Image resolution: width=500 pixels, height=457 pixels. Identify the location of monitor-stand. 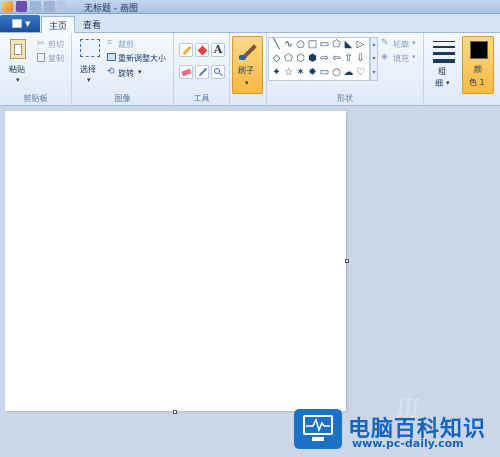
(318, 439).